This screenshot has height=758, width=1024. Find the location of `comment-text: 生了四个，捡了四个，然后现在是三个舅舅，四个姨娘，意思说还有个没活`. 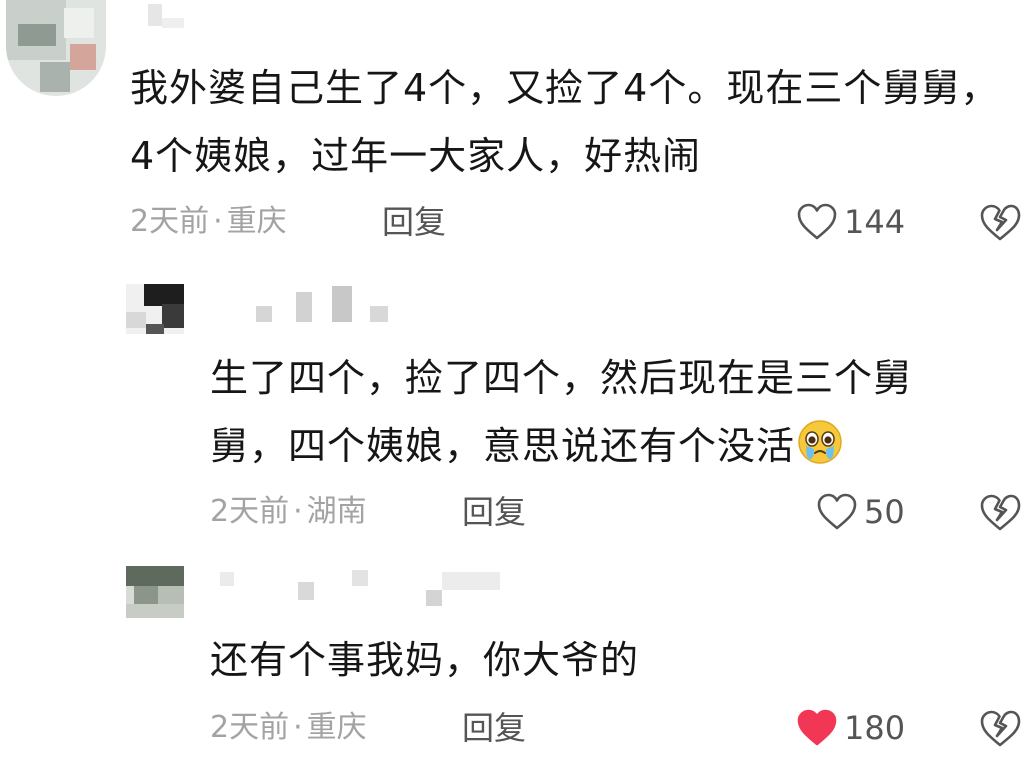

comment-text: 生了四个，捡了四个，然后现在是三个舅舅，四个姨娘，意思说还有个没活 is located at coordinates (595, 412).